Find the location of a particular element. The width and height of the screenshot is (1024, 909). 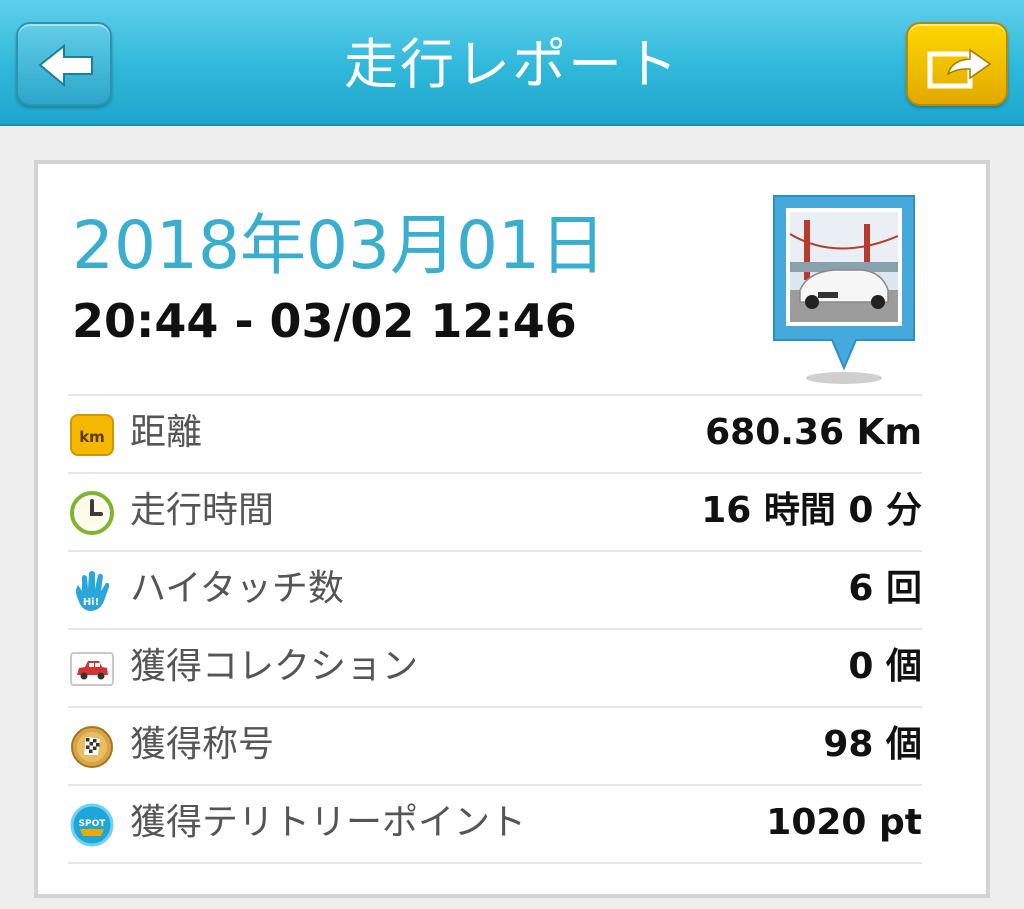

page-title: 走行レポート is located at coordinates (512, 64).